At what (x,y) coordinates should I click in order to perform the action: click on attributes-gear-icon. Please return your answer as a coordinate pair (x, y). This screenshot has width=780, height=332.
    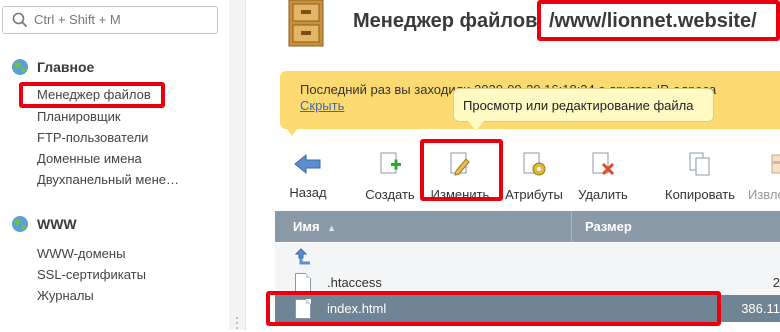
    Looking at the image, I should click on (534, 164).